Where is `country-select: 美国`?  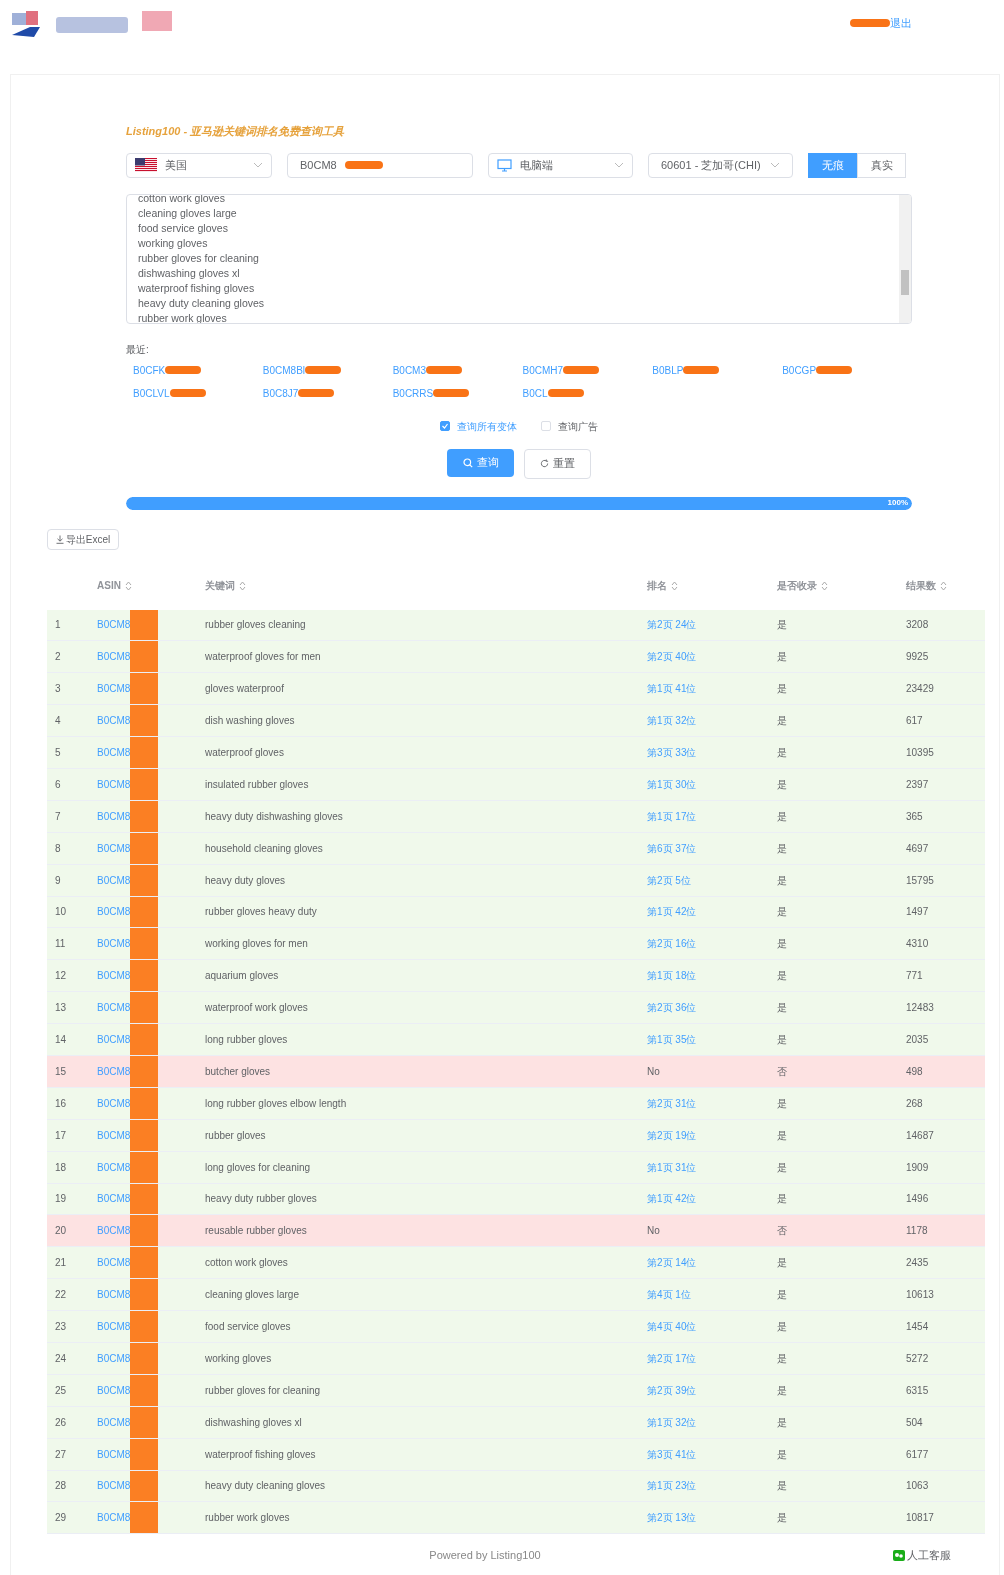
country-select: 美国 is located at coordinates (199, 165).